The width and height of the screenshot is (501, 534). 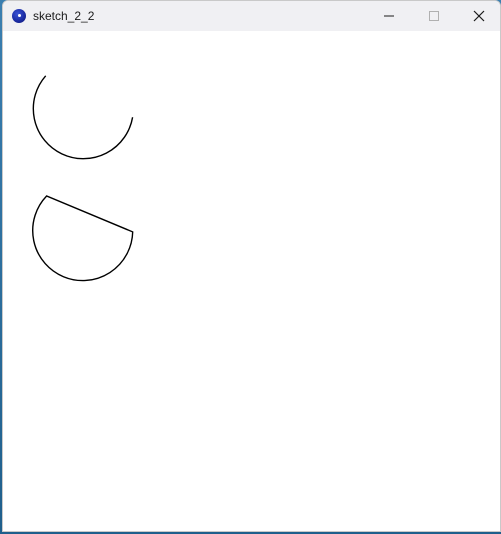 I want to click on processing-app-icon, so click(x=19, y=16).